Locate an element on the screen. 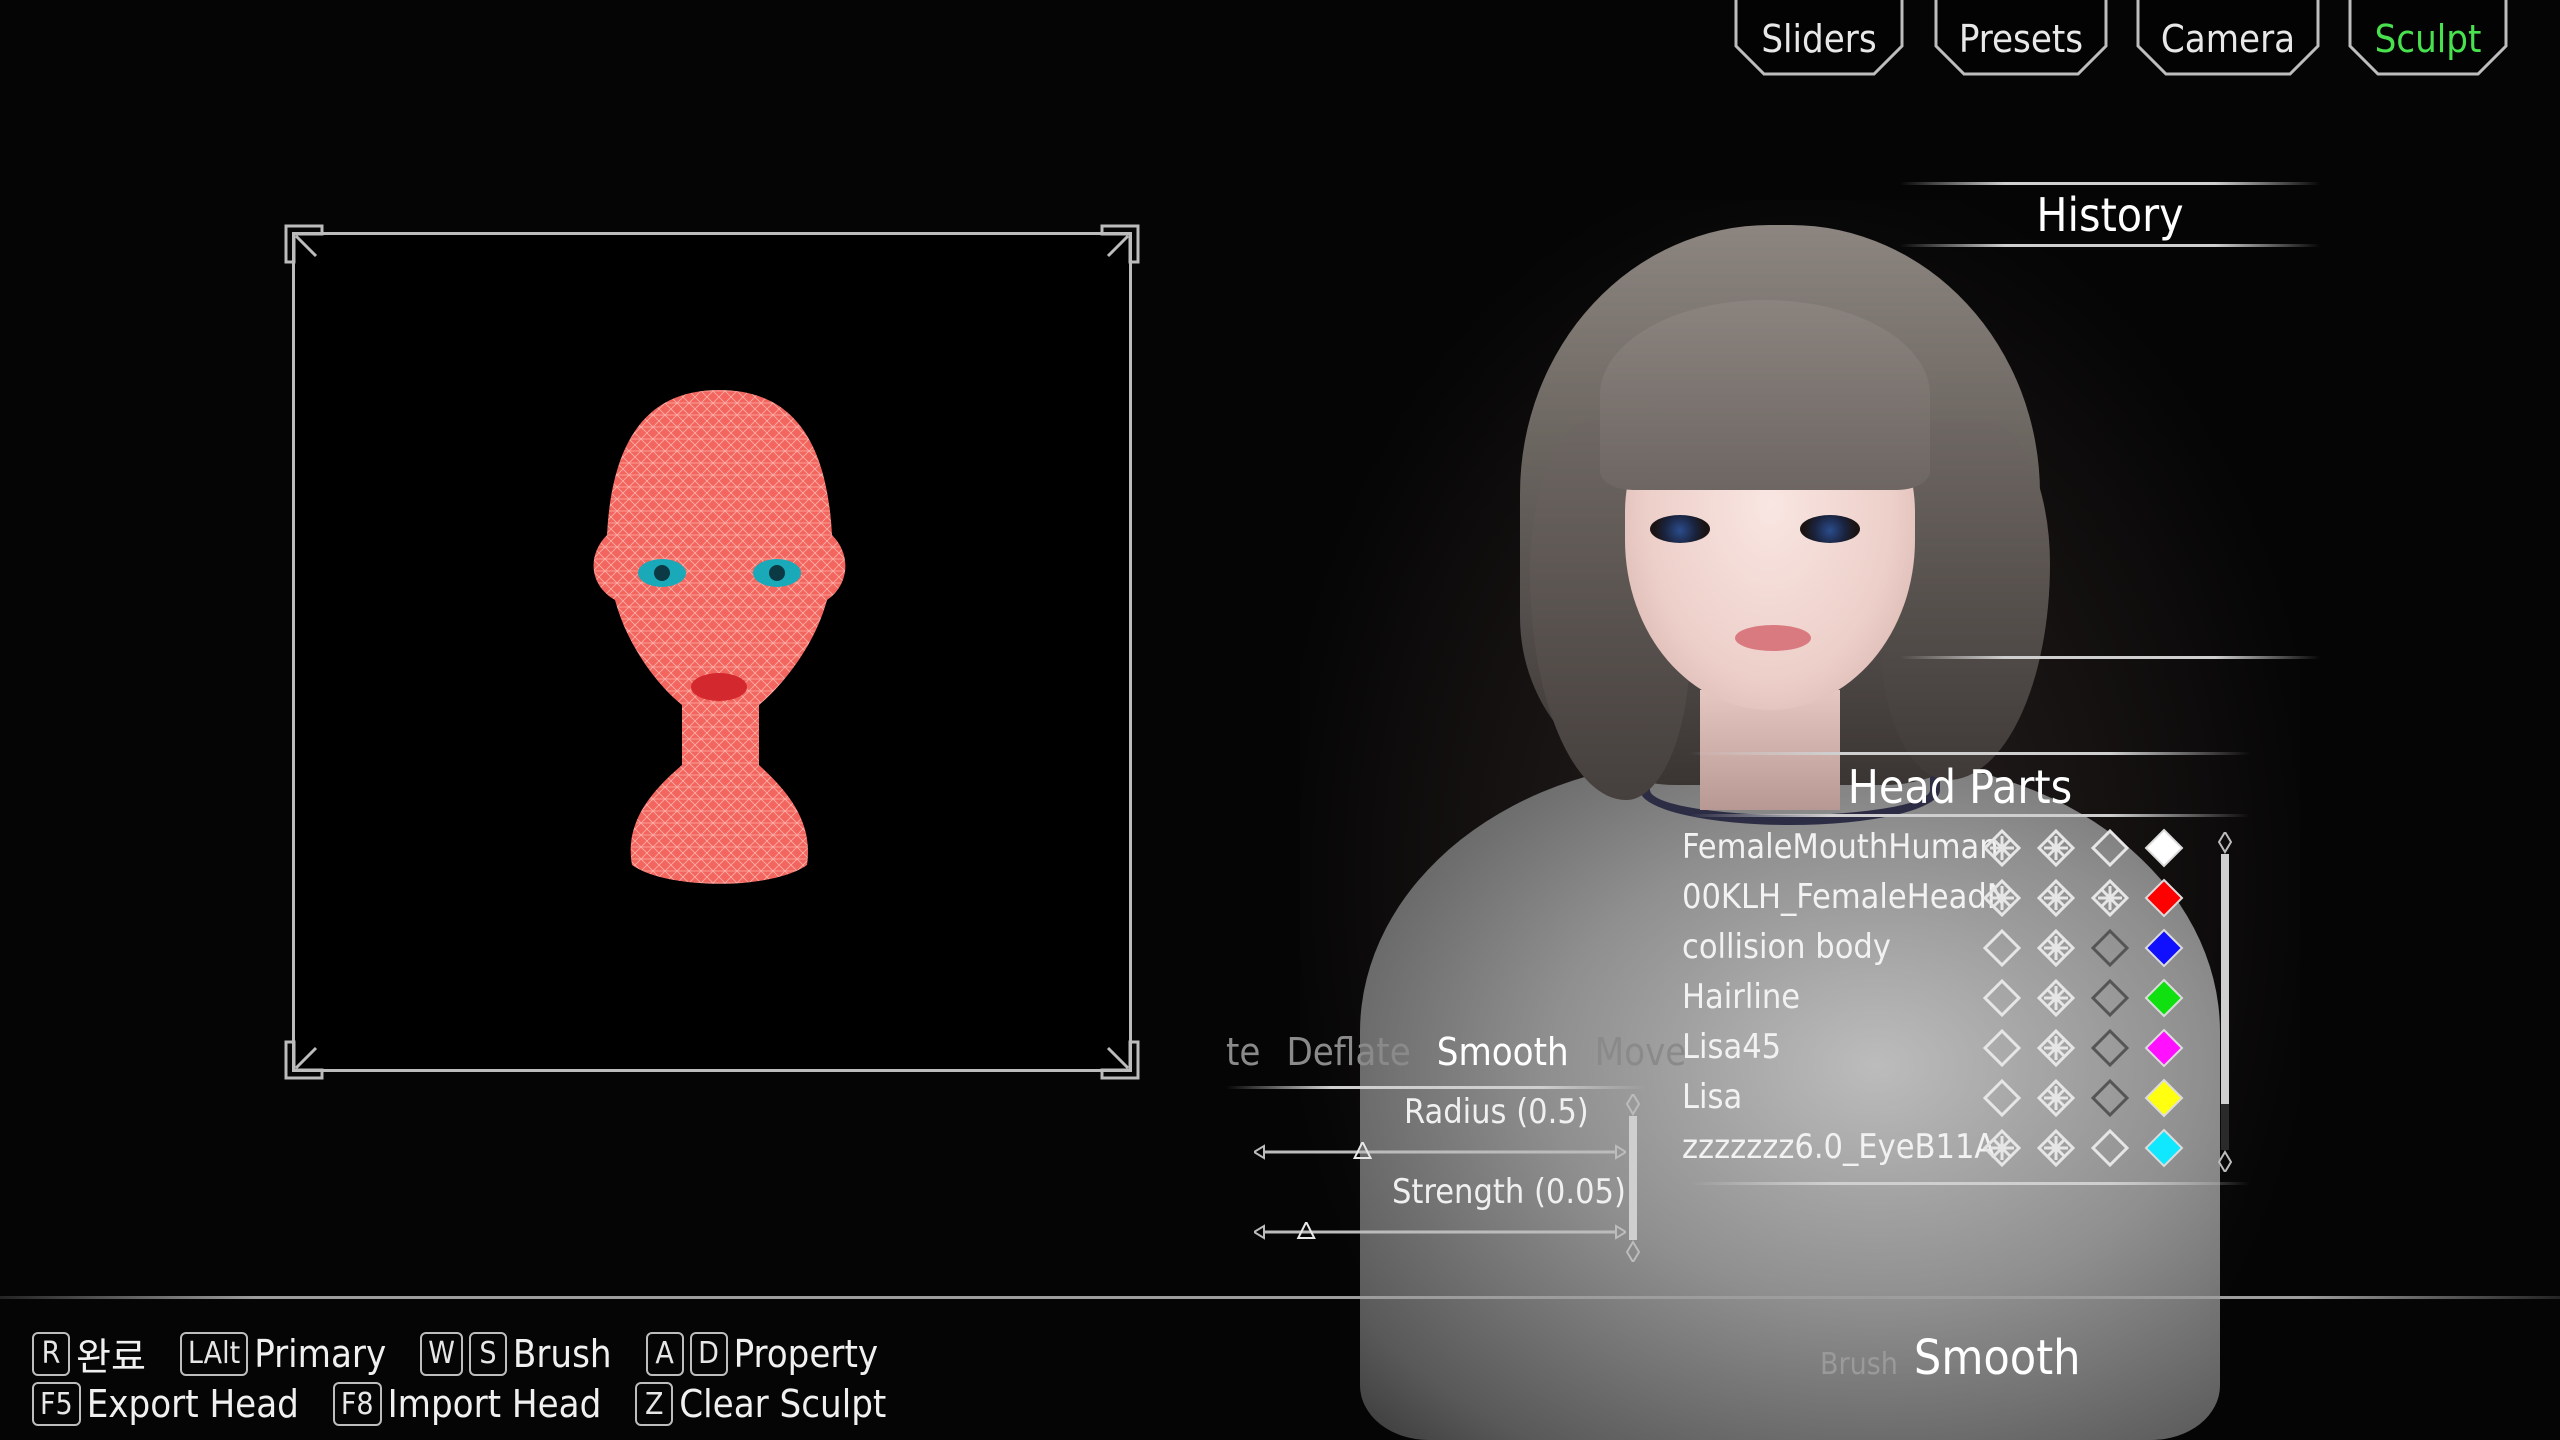  tab-label: Presets is located at coordinates (2021, 39).